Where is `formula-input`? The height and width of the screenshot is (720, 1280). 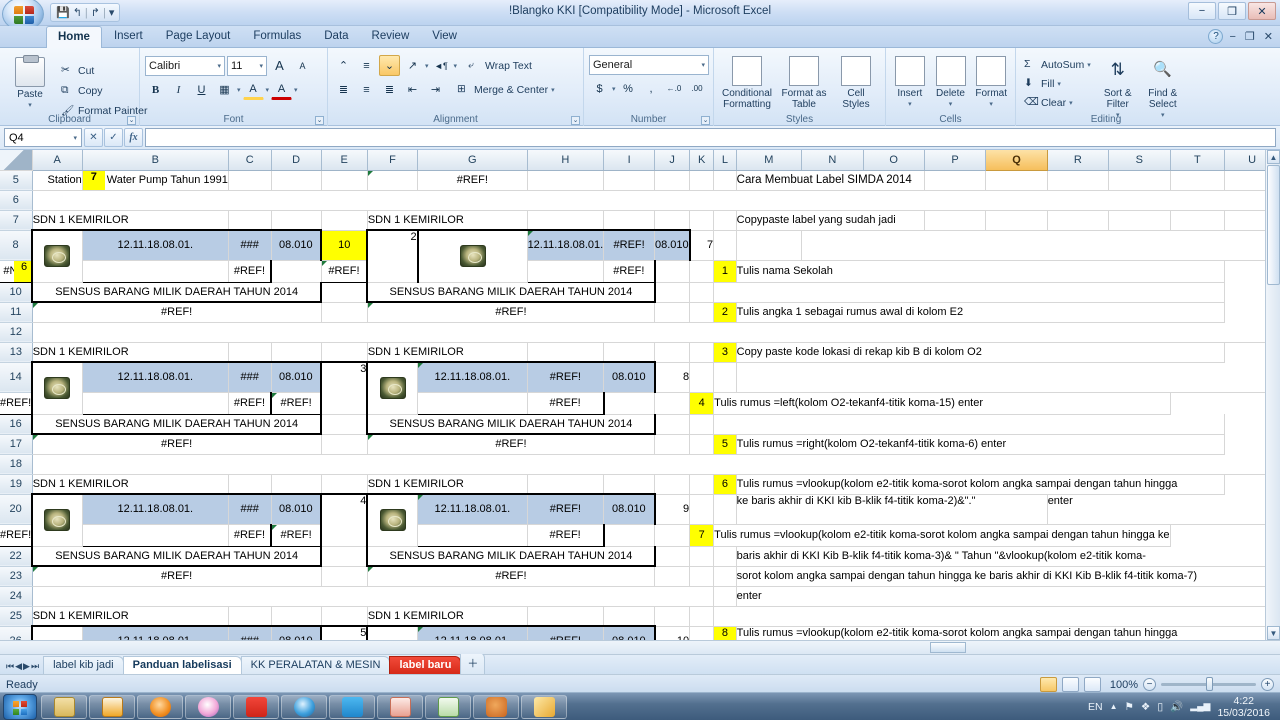
formula-input is located at coordinates (710, 137).